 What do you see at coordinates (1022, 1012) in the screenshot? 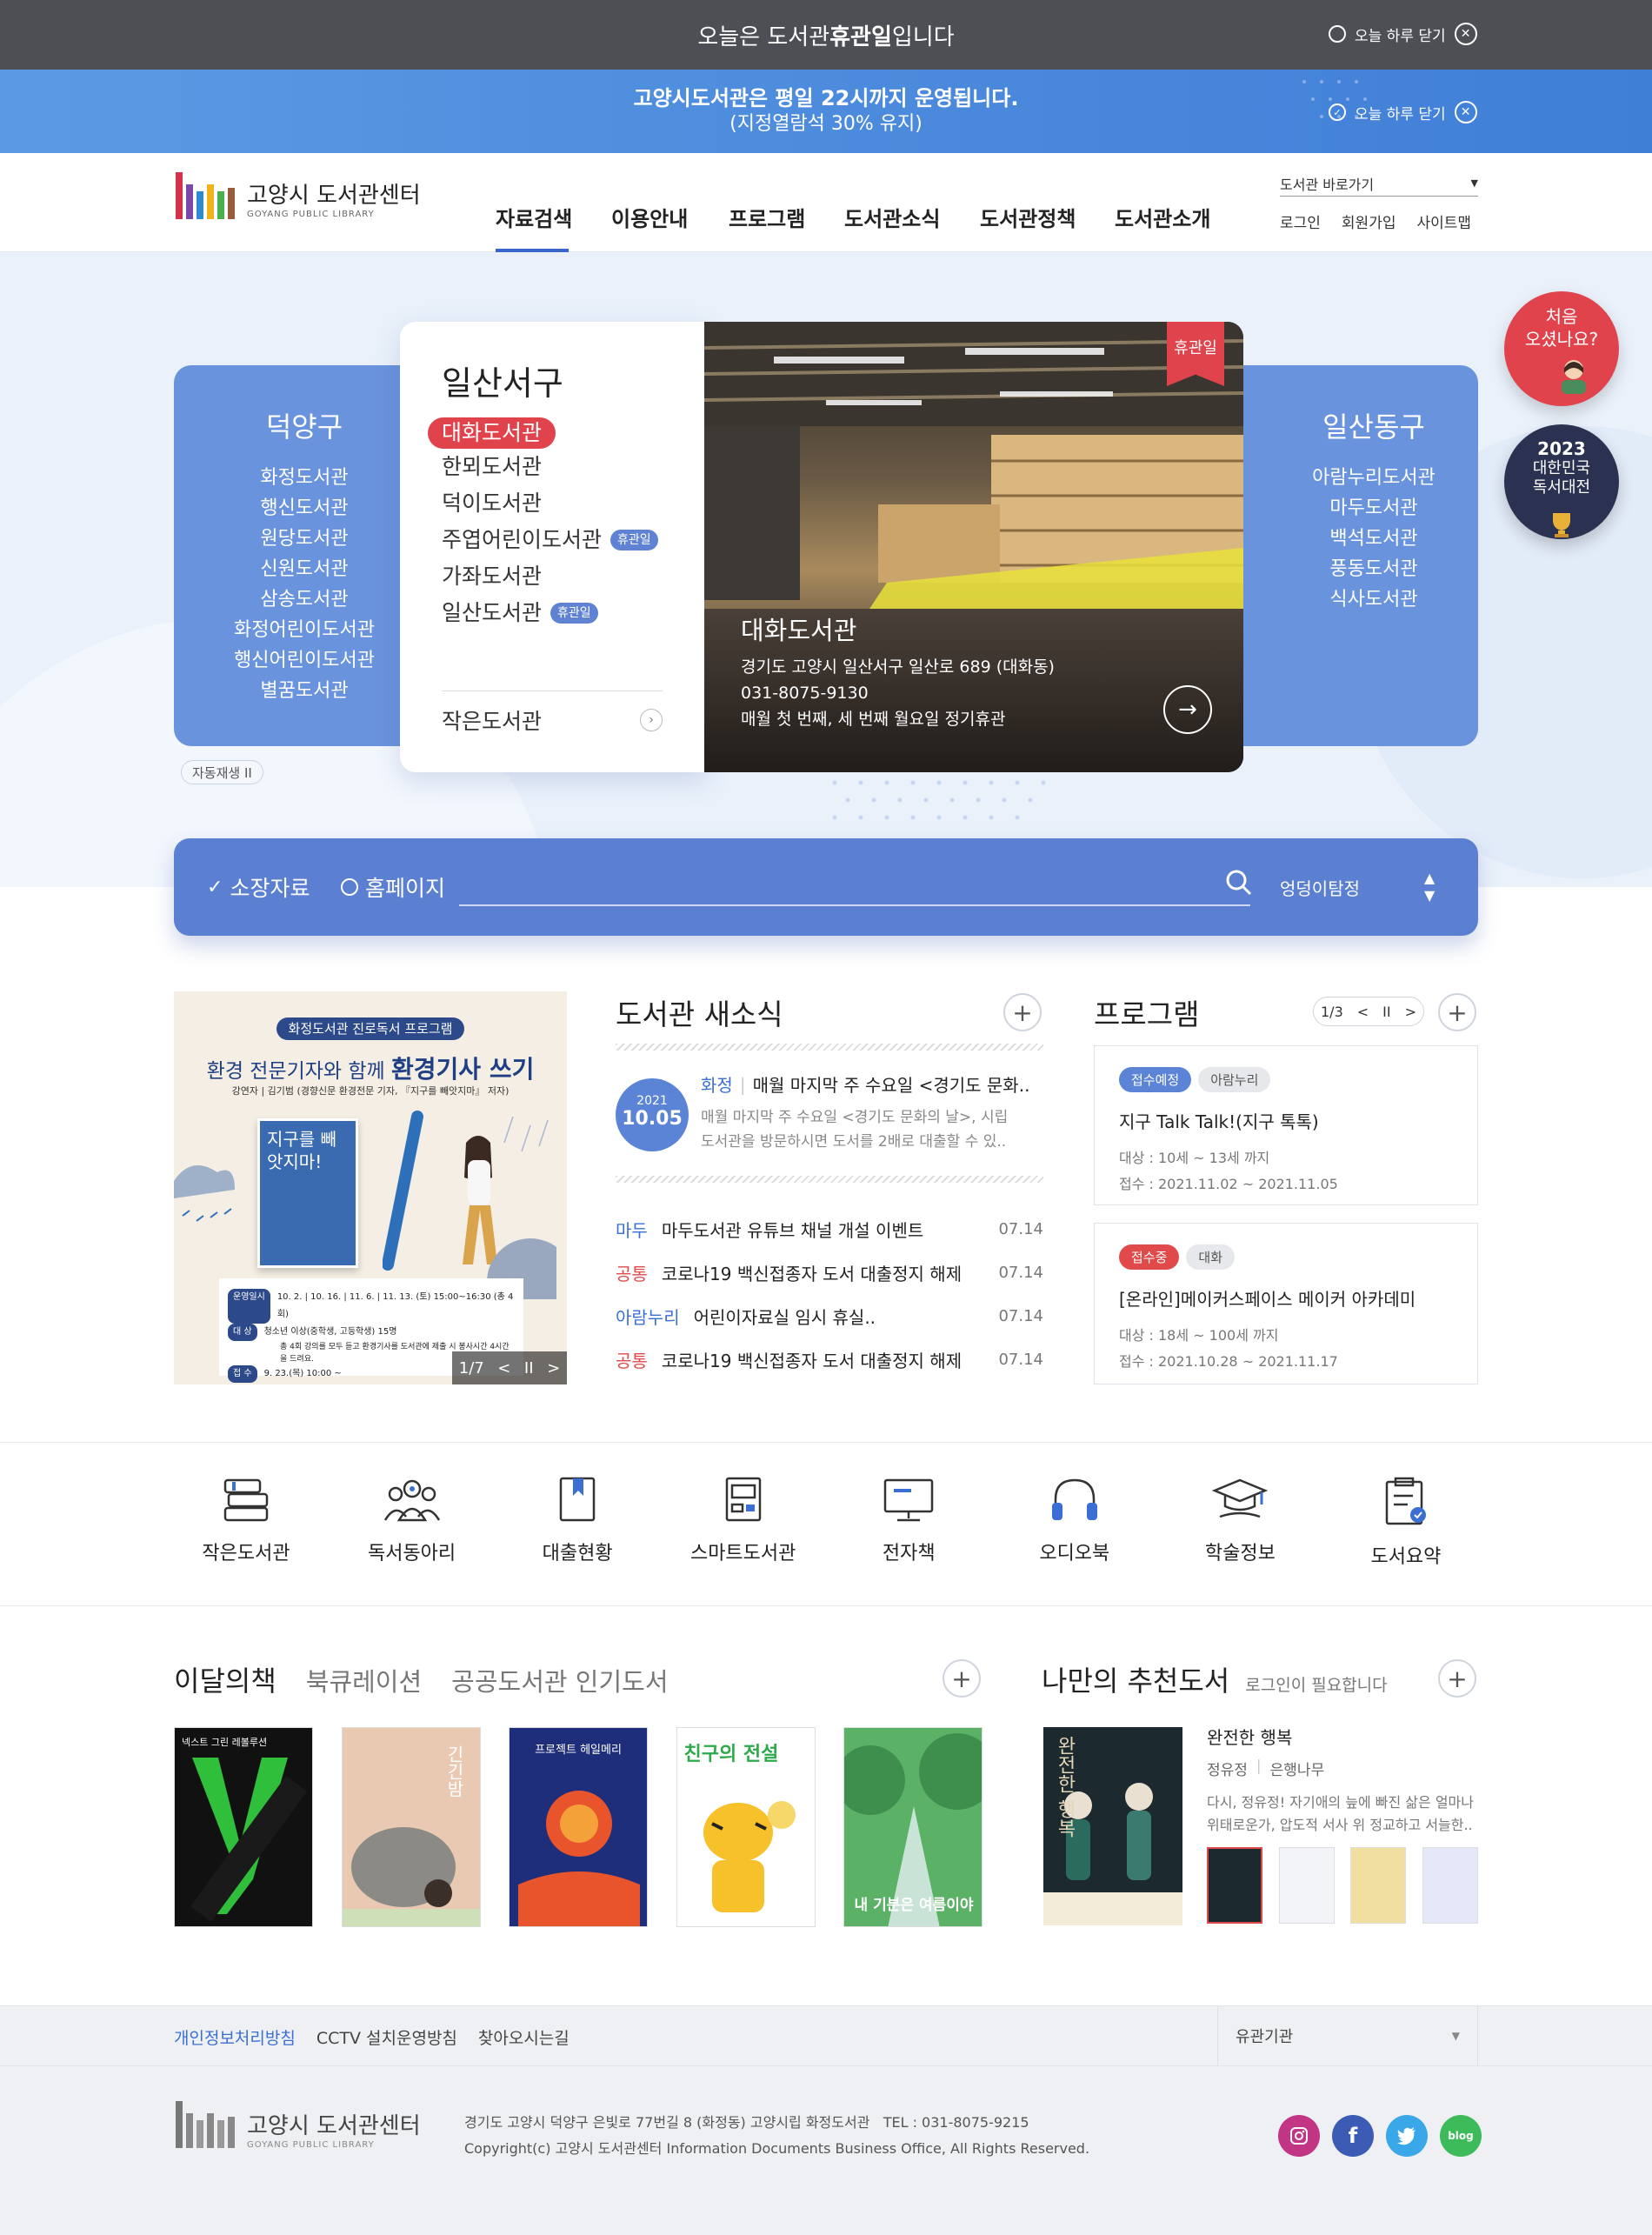
I see `news-more-button: +` at bounding box center [1022, 1012].